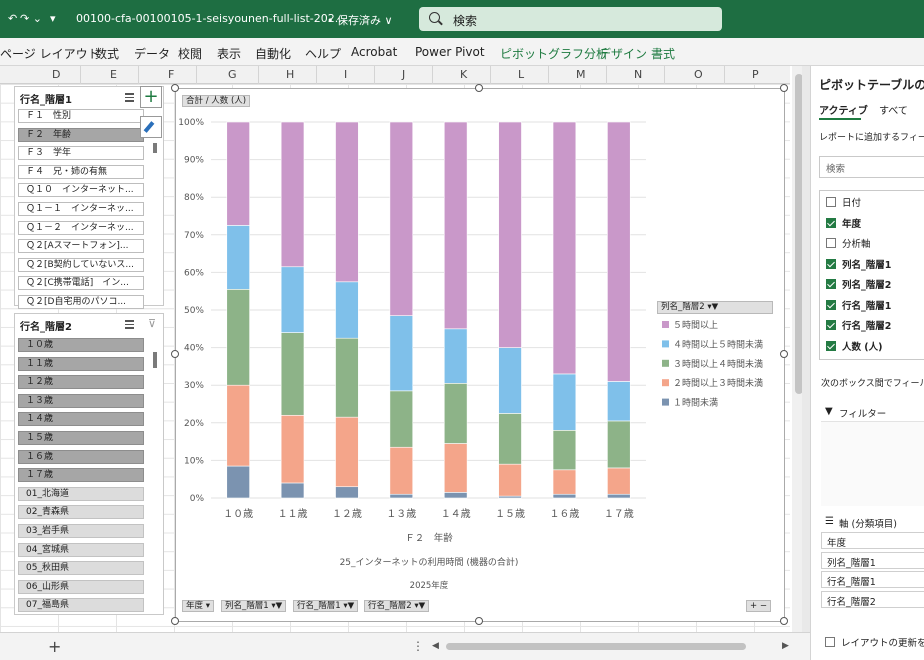  Describe the element at coordinates (872, 599) in the screenshot. I see `axis-area-item: 行名_階層2` at that location.